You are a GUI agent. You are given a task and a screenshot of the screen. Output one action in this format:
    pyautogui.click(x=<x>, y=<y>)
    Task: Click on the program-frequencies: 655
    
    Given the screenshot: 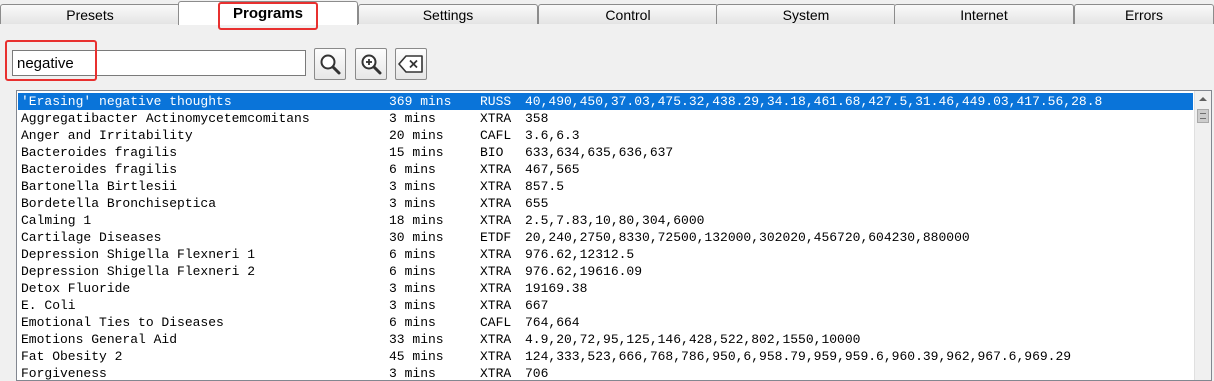 What is the action you would take?
    pyautogui.click(x=537, y=203)
    